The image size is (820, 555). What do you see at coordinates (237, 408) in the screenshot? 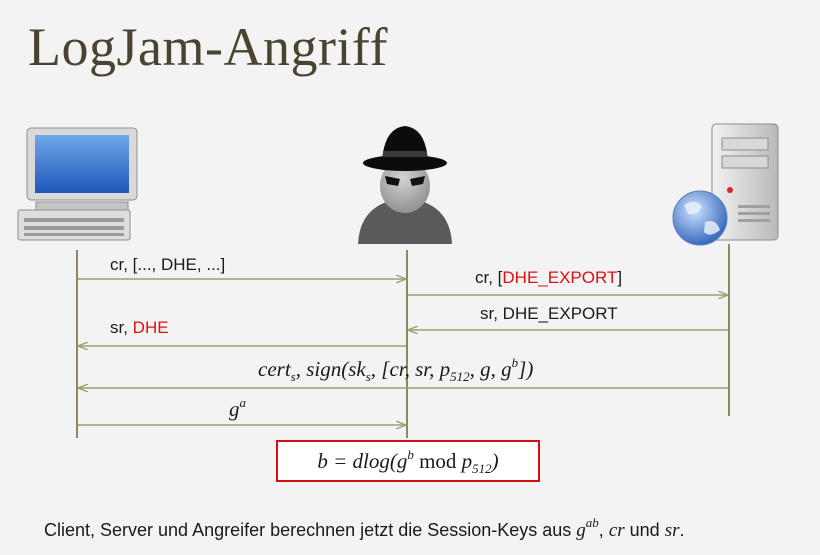
I see `message-m6-label: ga` at bounding box center [237, 408].